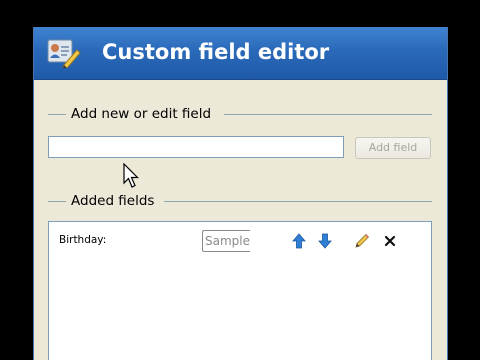 The image size is (480, 360). I want to click on contact-card-edit-icon, so click(64, 53).